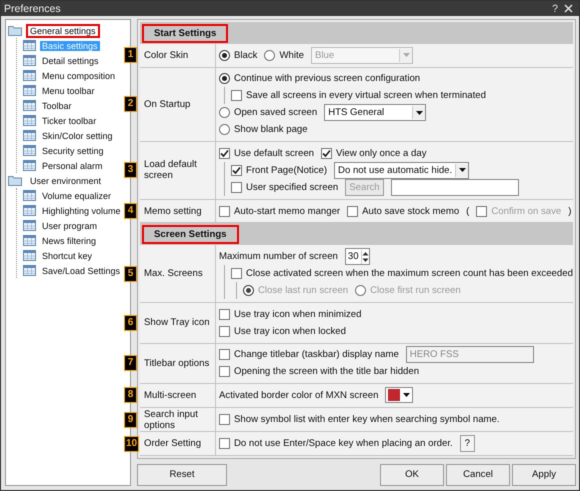  Describe the element at coordinates (72, 165) in the screenshot. I see `tree-item: Personal alarm` at that location.